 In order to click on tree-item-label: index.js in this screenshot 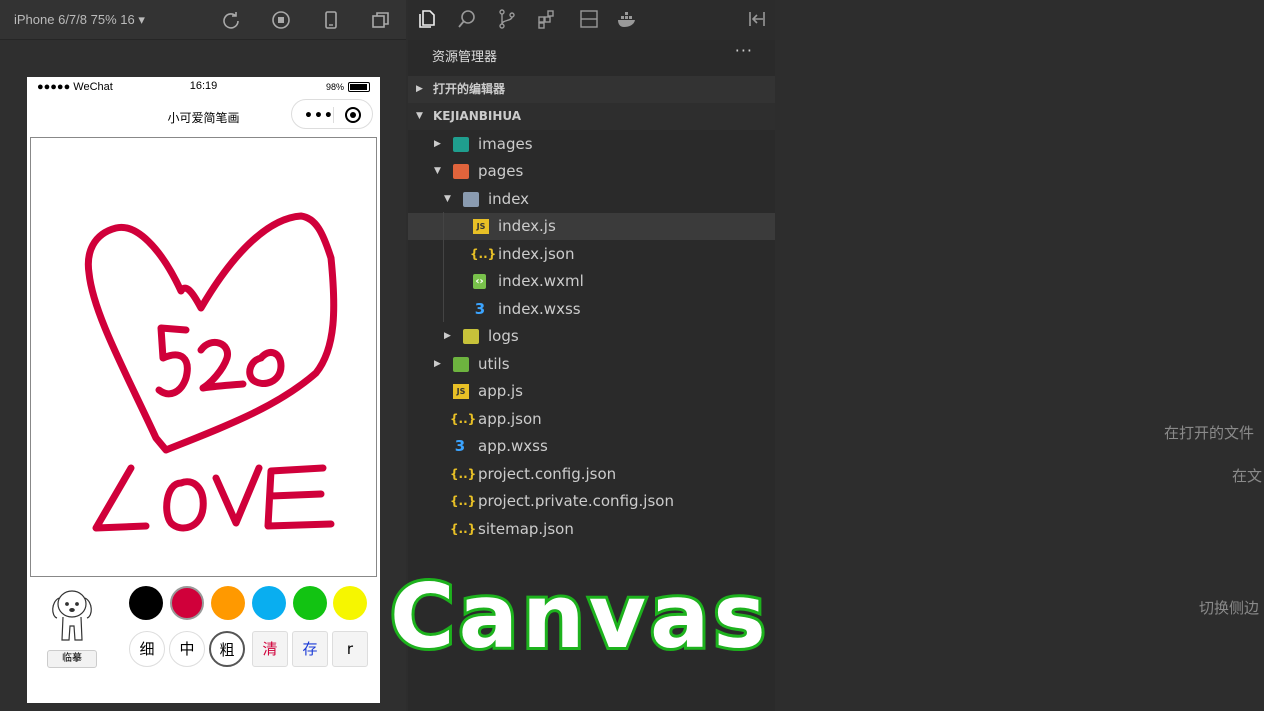, I will do `click(527, 226)`.